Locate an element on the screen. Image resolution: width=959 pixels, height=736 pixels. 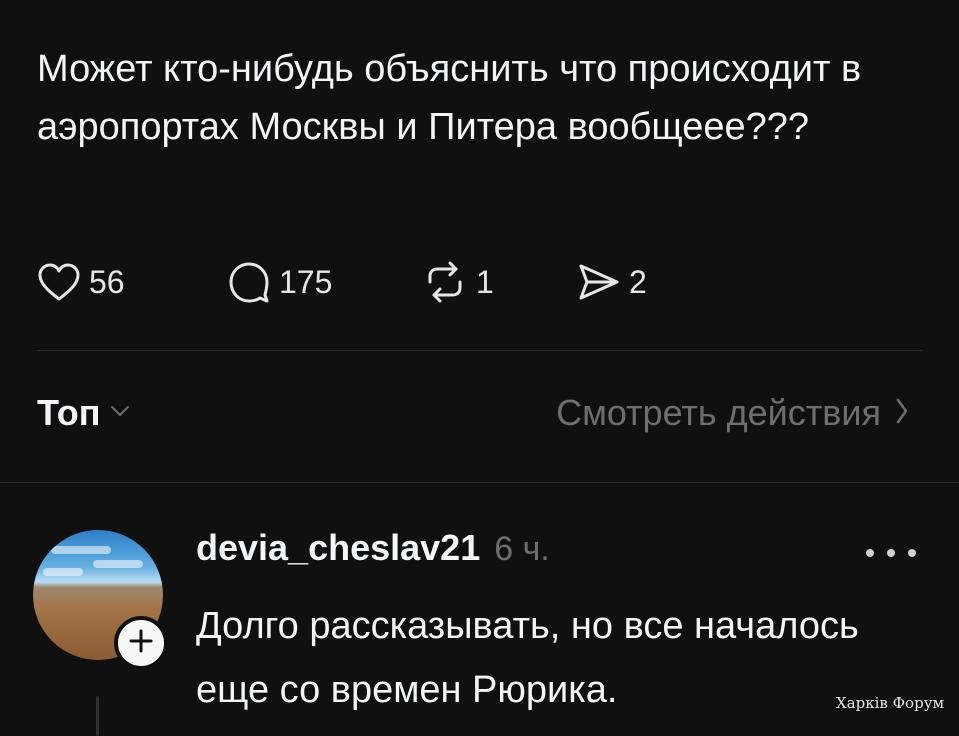
repost-count: 1 is located at coordinates (485, 281).